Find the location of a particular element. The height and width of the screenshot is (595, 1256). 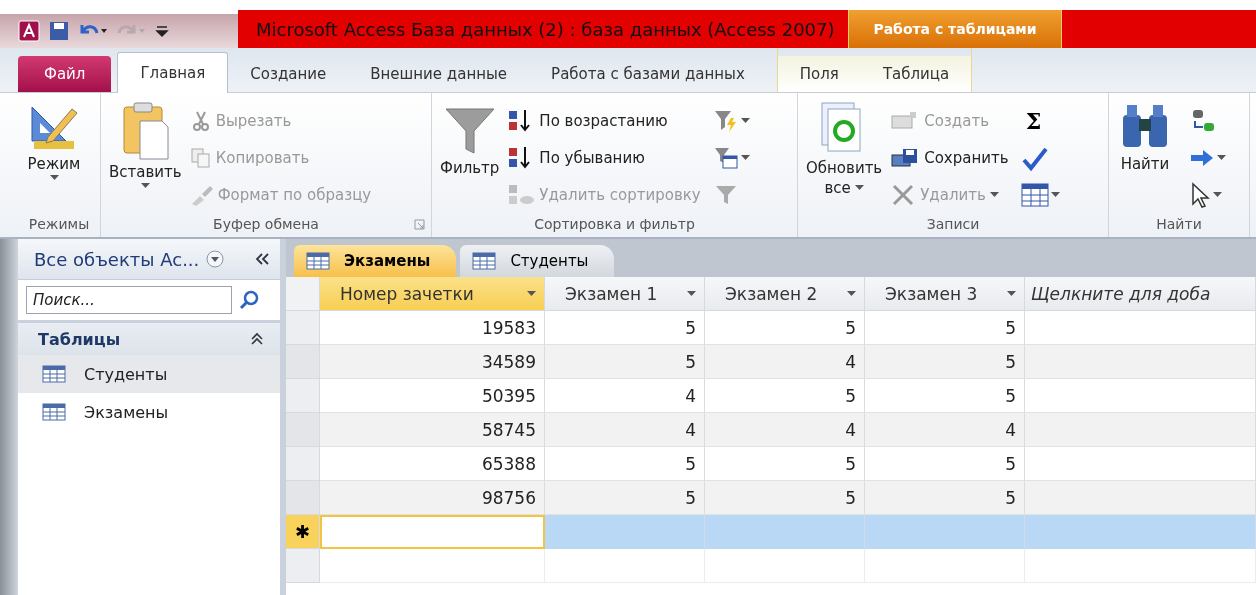

group-label: Буфер обмена is located at coordinates (266, 224).